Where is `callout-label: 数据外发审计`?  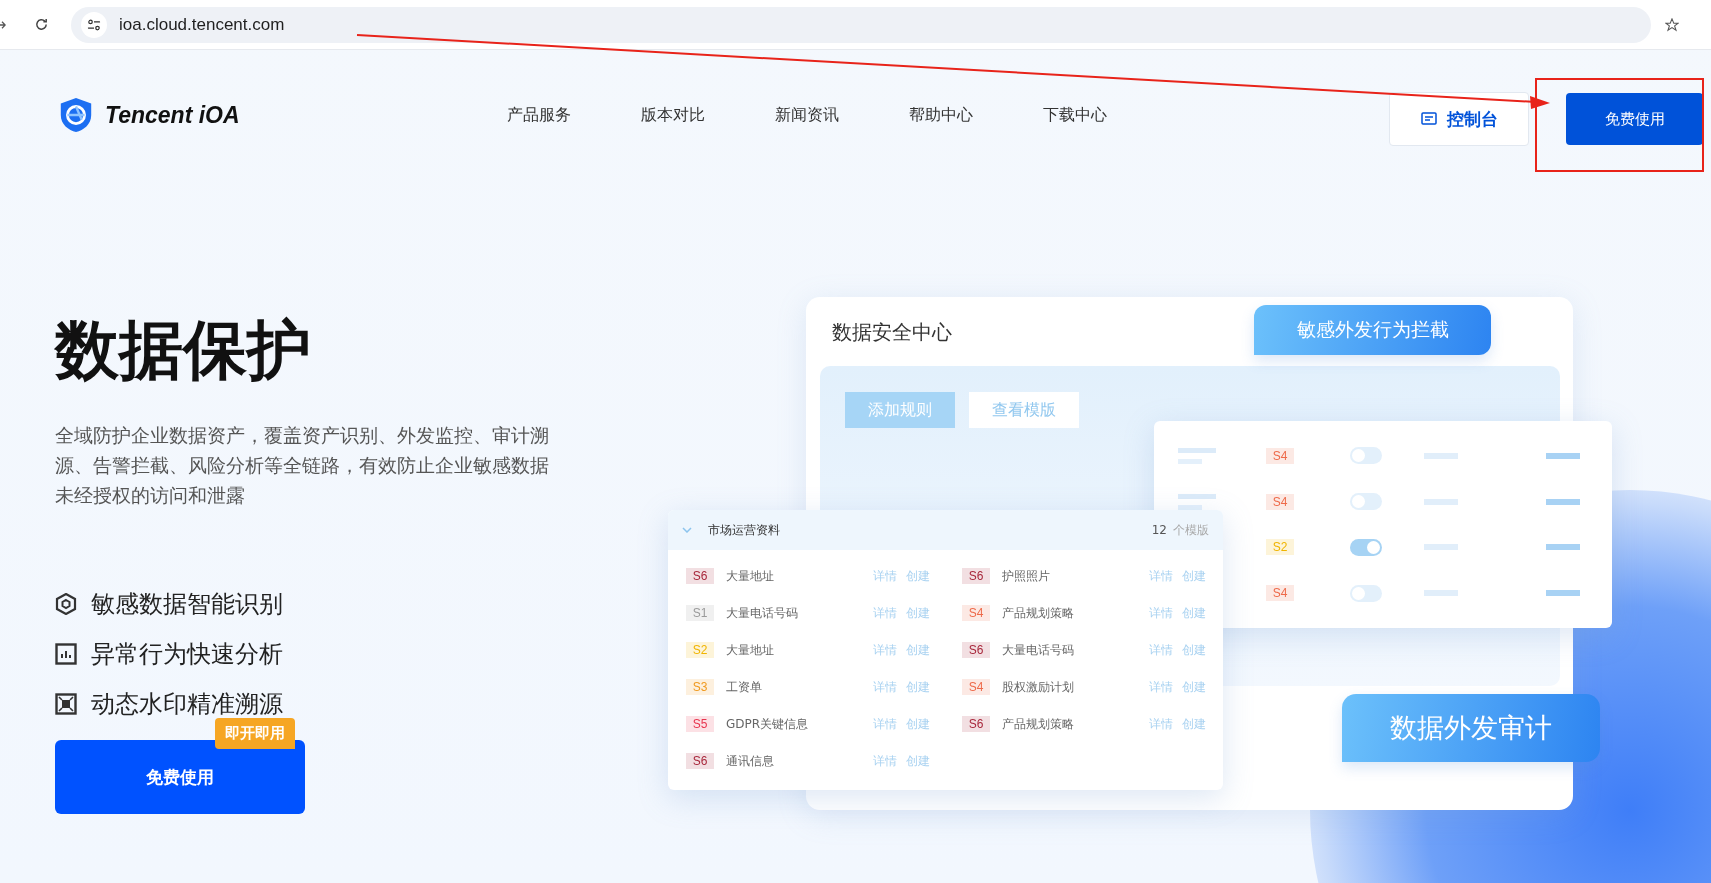
callout-label: 数据外发审计 is located at coordinates (1471, 728).